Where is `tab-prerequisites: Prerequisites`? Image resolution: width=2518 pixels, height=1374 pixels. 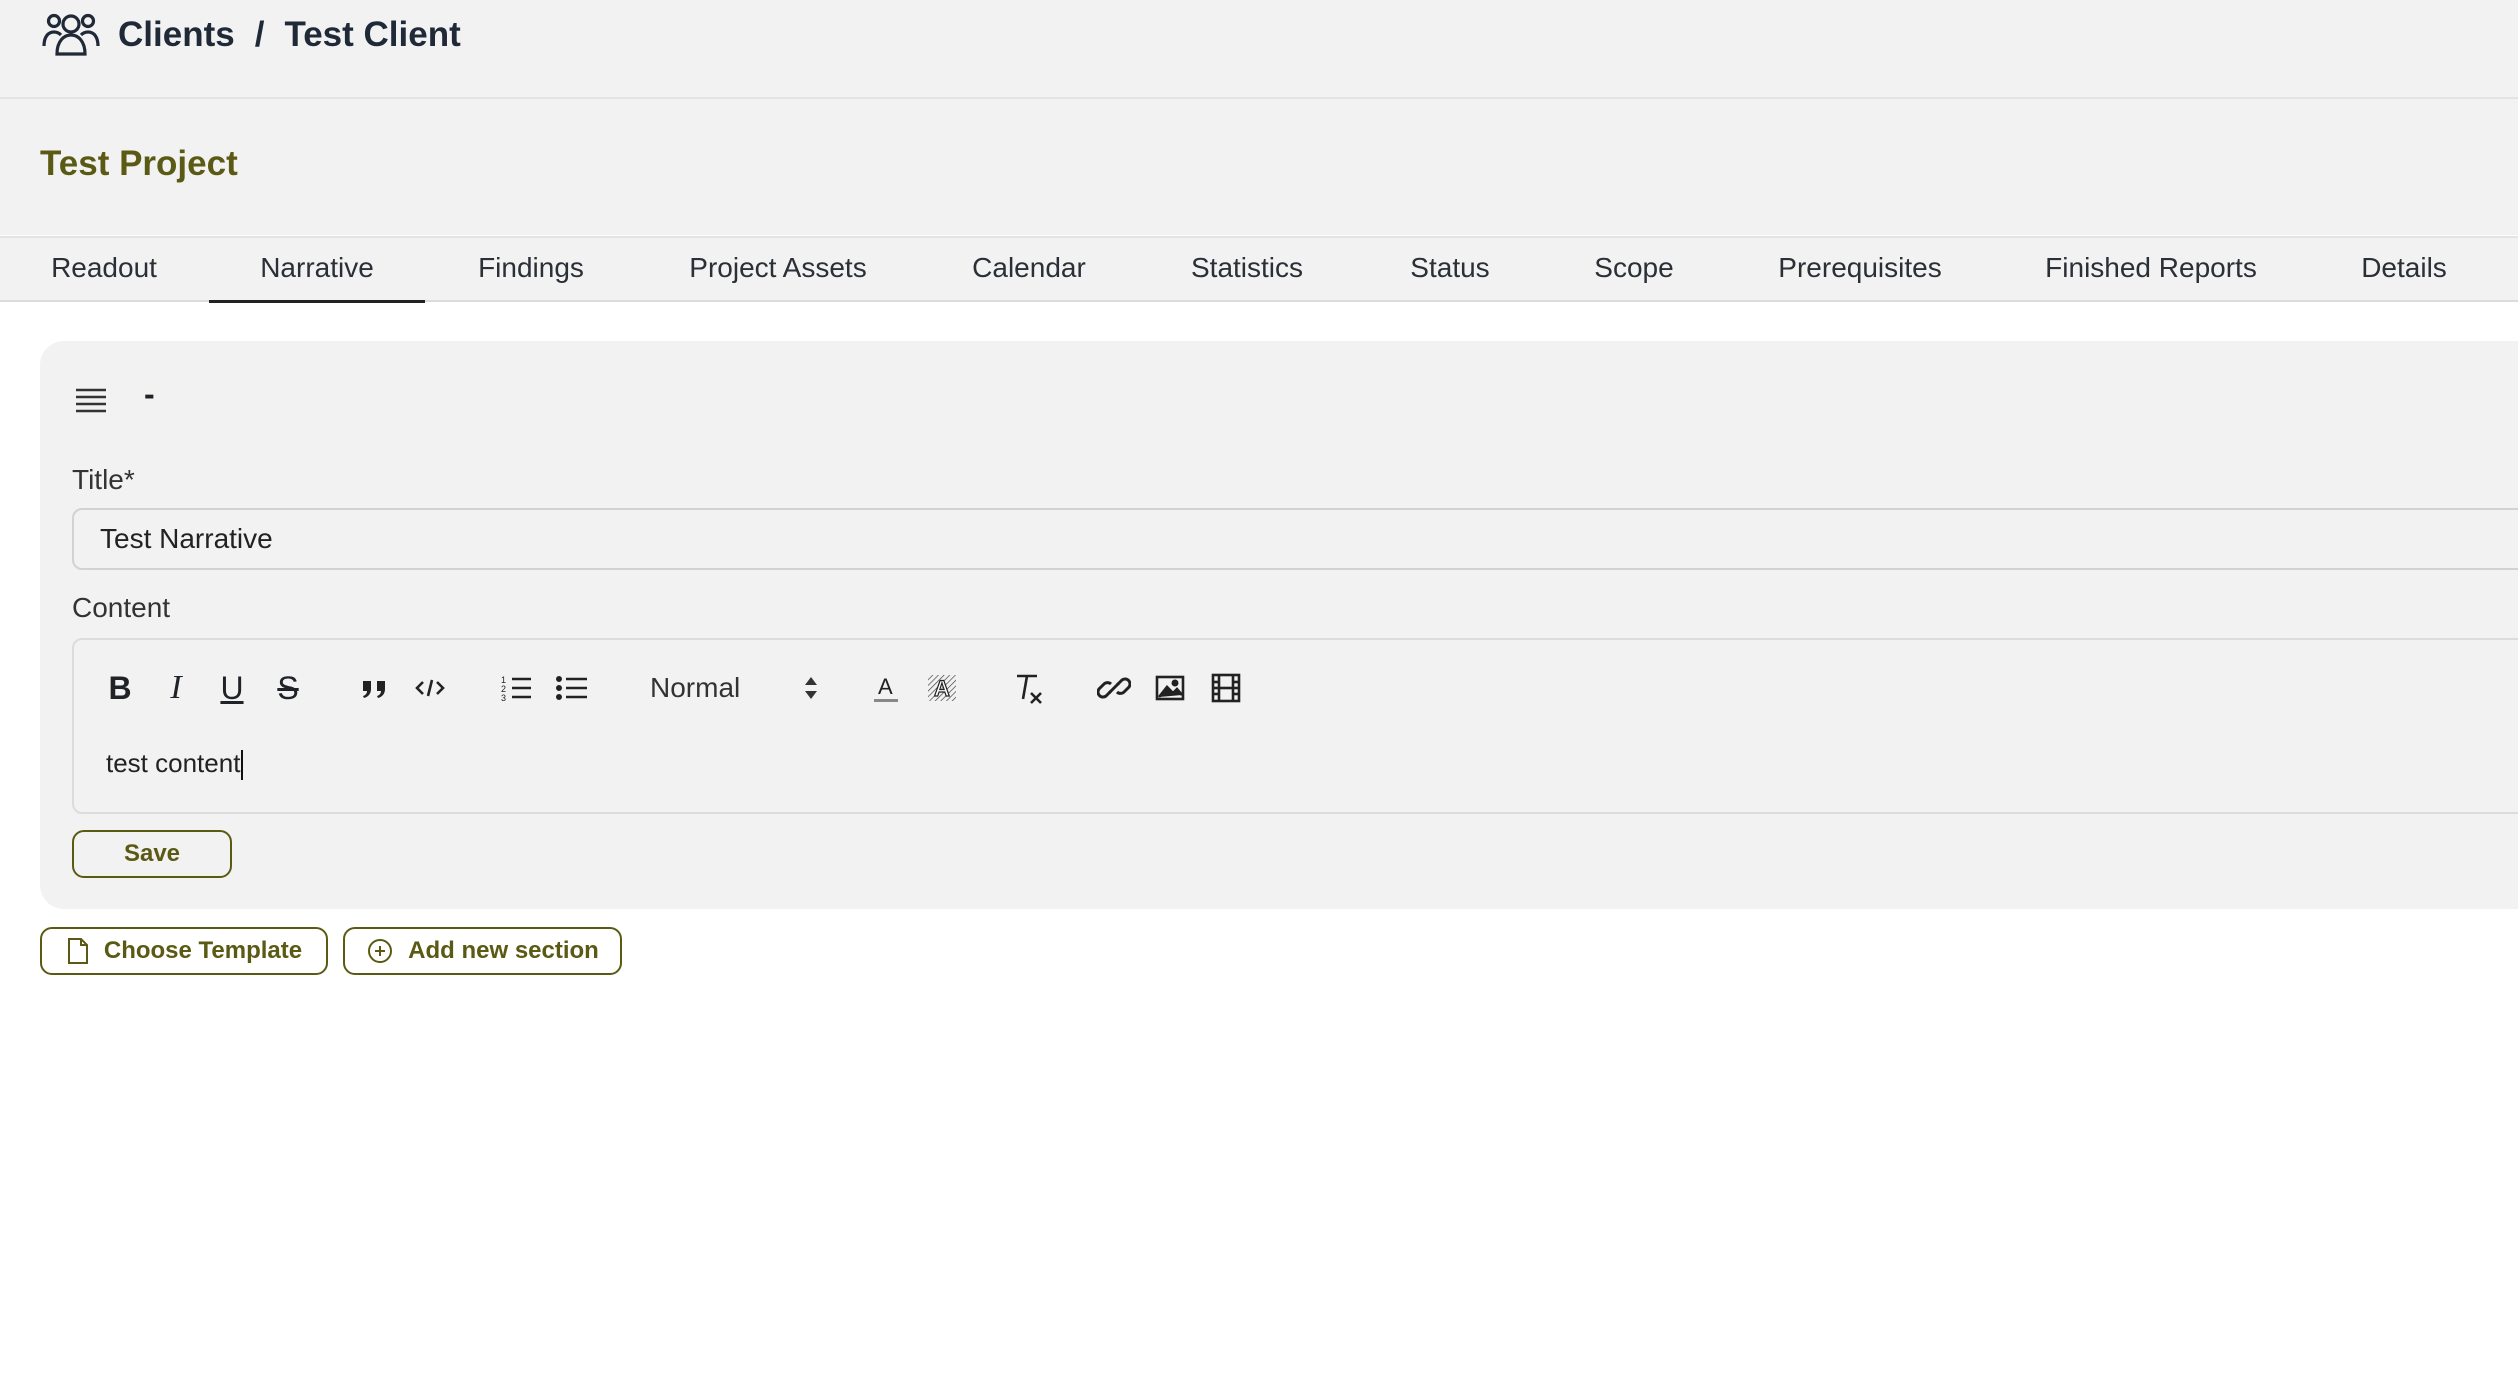
tab-prerequisites: Prerequisites is located at coordinates (1860, 269).